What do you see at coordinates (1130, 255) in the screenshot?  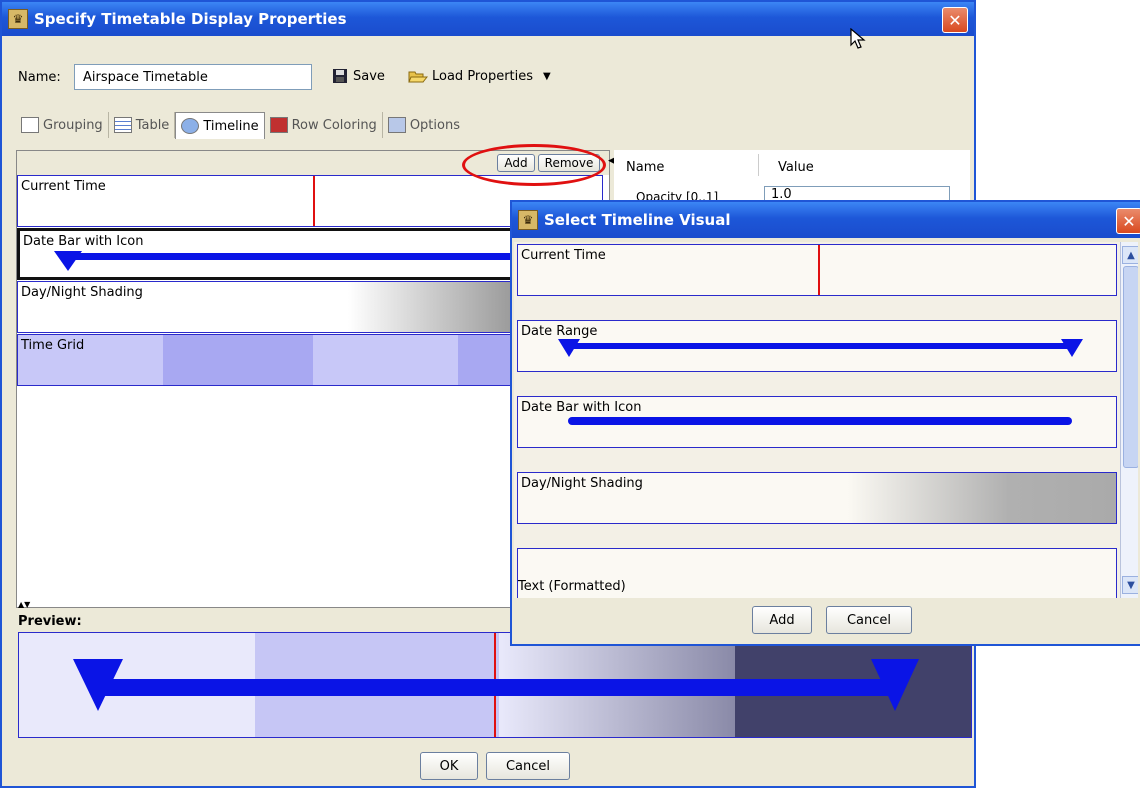 I see `scroll-up-icon: ▲` at bounding box center [1130, 255].